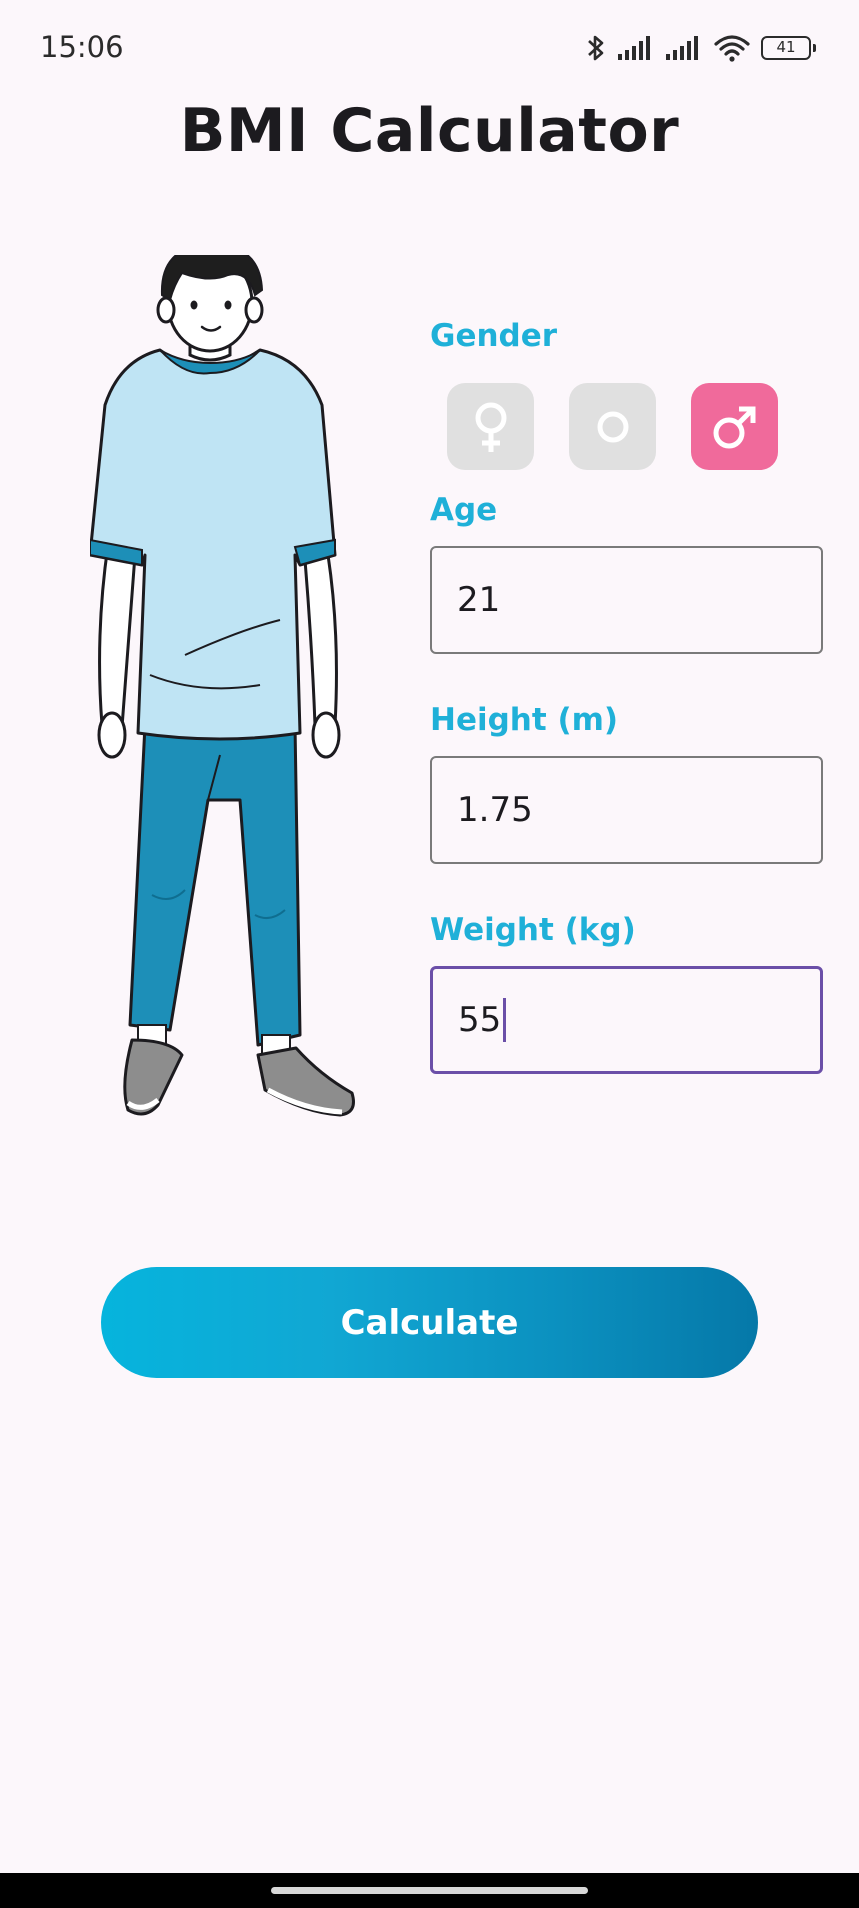 The image size is (859, 1908). I want to click on bluetooth-icon, so click(596, 48).